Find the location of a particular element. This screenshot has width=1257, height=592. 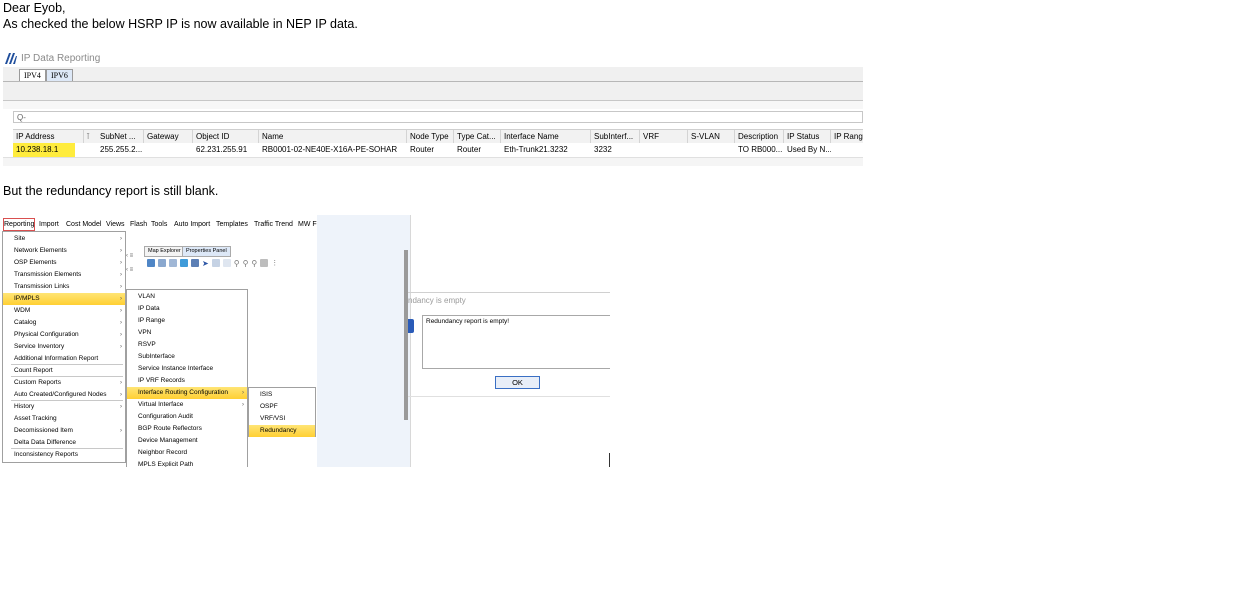

menu-item-isis: ISIS is located at coordinates (282, 395).